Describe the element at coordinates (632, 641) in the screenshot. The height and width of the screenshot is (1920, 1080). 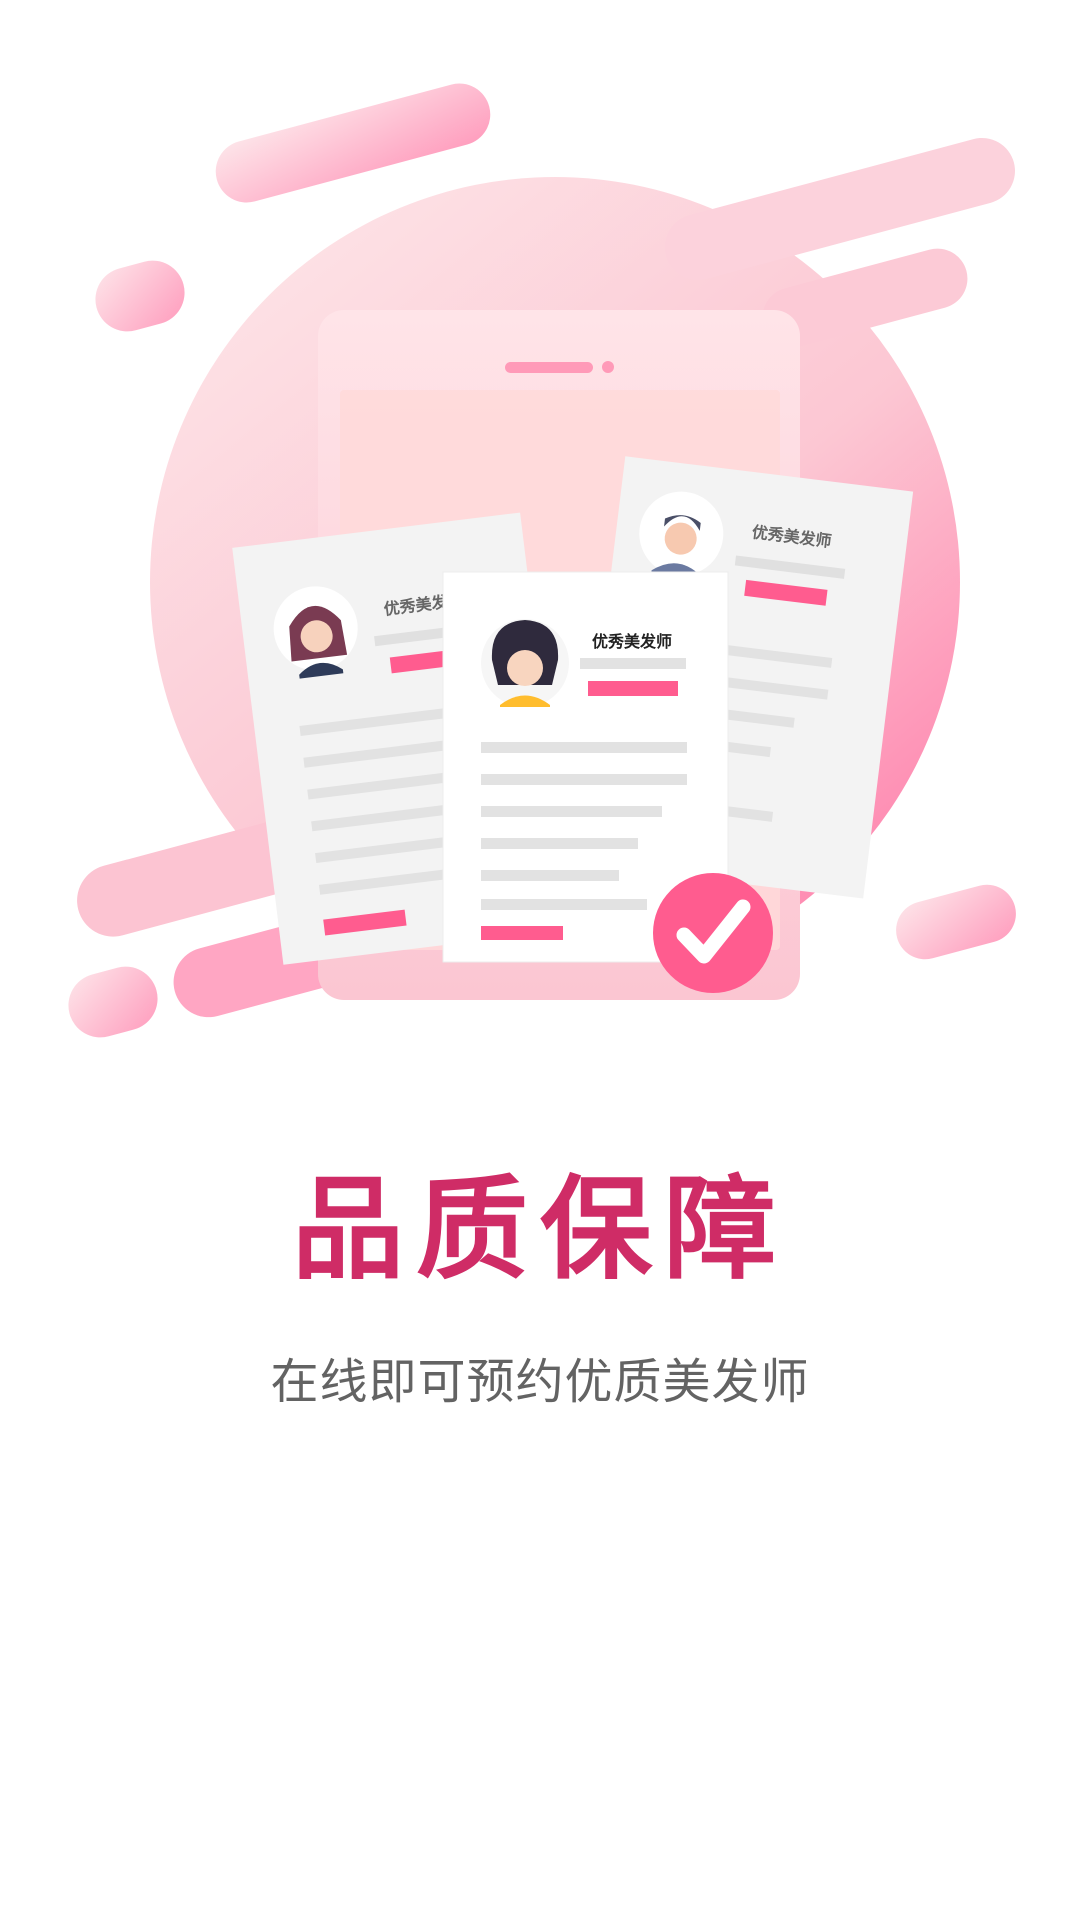
I see `svg-text: 优秀美发师` at that location.